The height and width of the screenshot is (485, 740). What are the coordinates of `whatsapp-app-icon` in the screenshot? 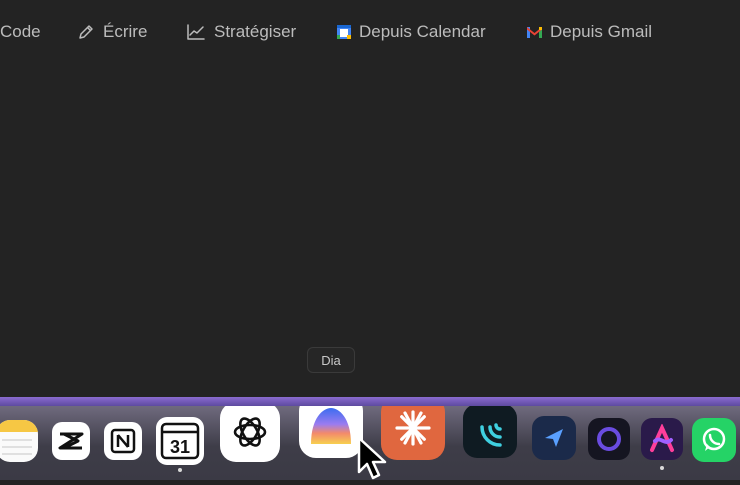 It's located at (714, 440).